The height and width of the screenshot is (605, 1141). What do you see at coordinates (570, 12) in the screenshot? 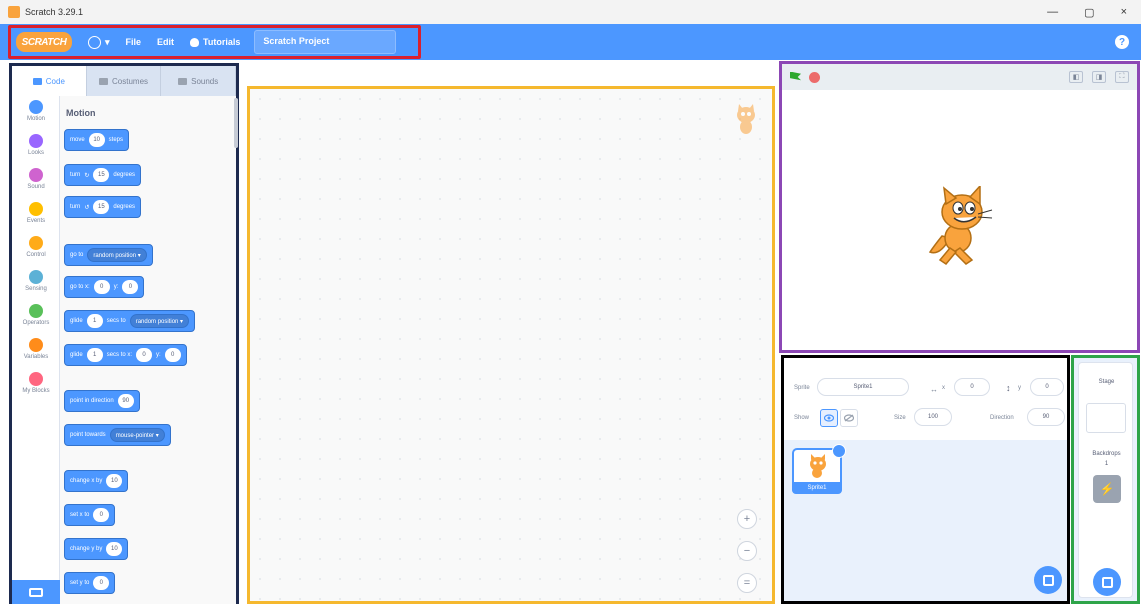
I see `window-titlebar: Scratch 3.29.1 — ▢ ×` at bounding box center [570, 12].